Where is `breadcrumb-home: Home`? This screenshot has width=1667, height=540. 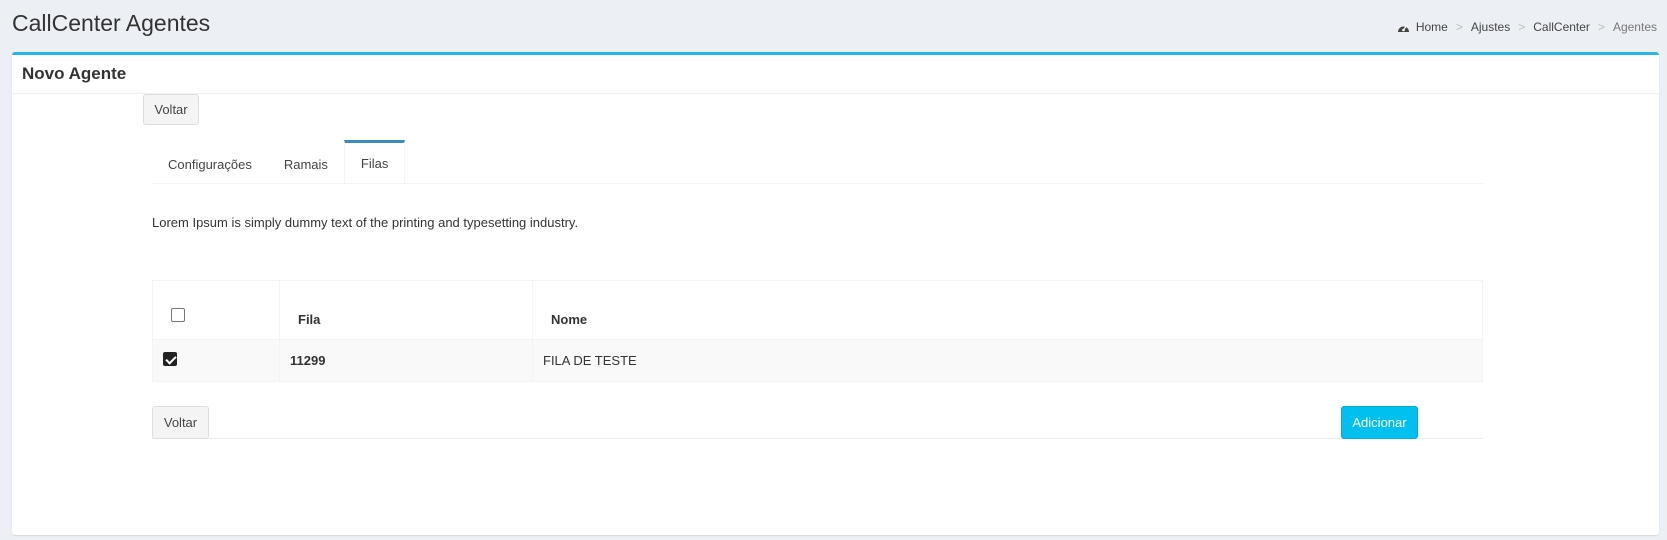
breadcrumb-home: Home is located at coordinates (1432, 27).